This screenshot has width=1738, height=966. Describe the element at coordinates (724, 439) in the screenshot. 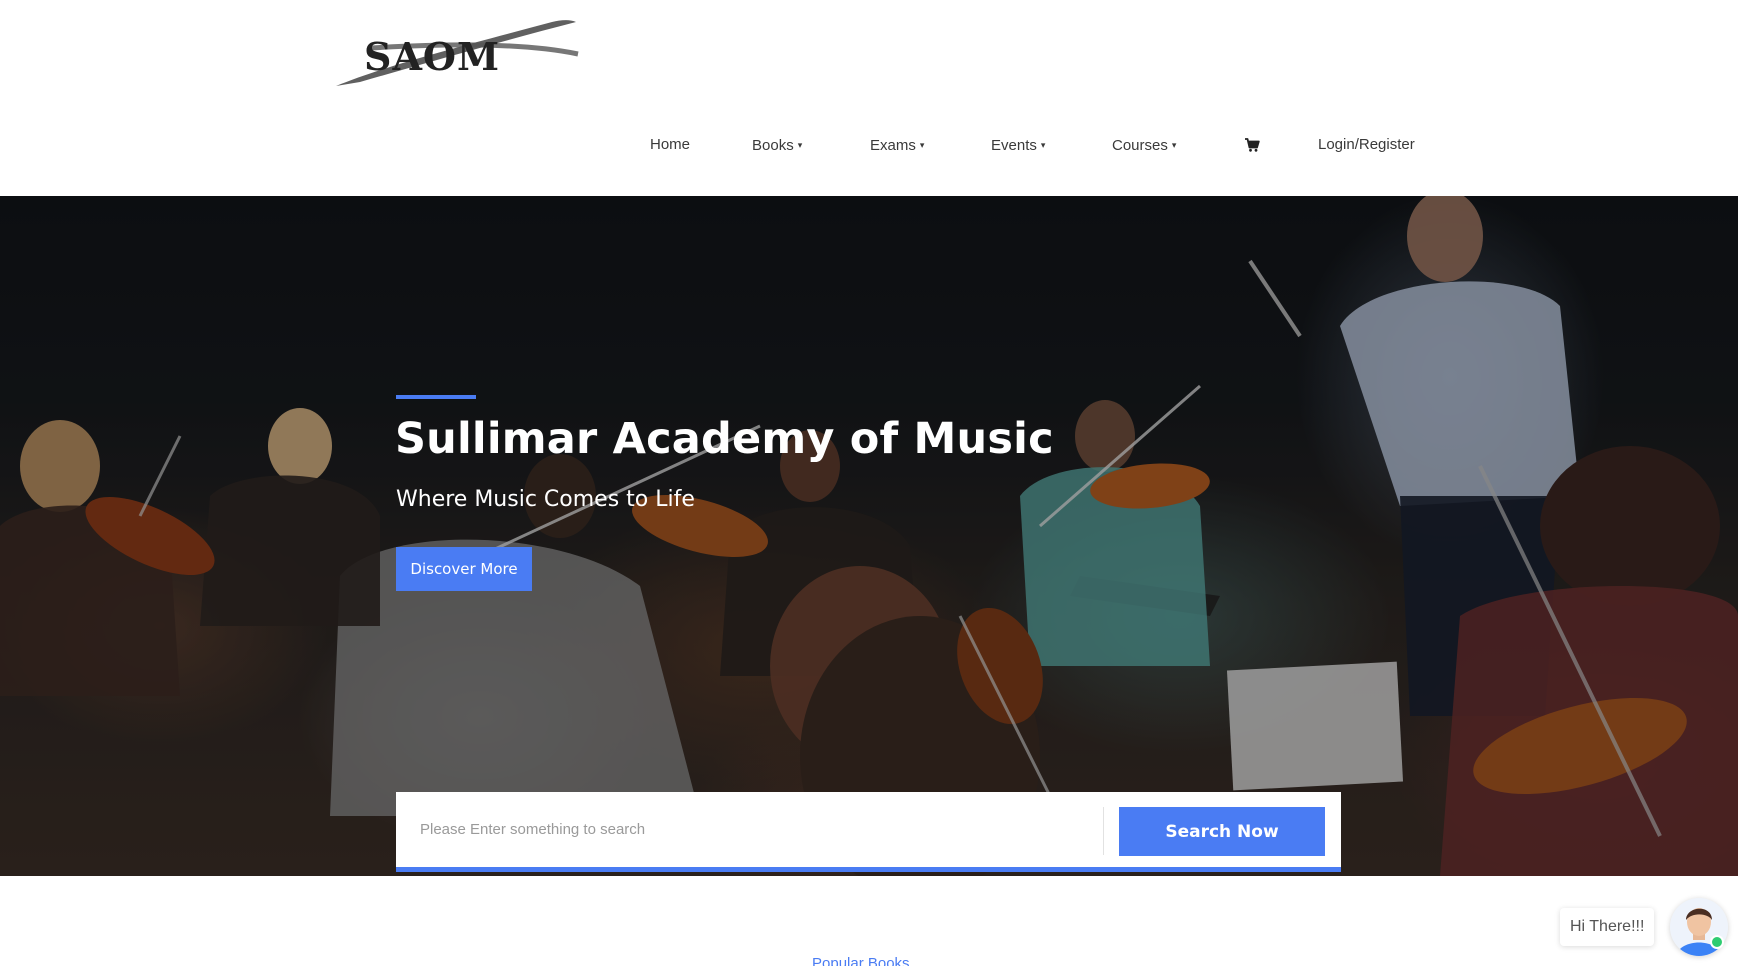

I see `hero-title: Sullimar Academy of Music` at that location.